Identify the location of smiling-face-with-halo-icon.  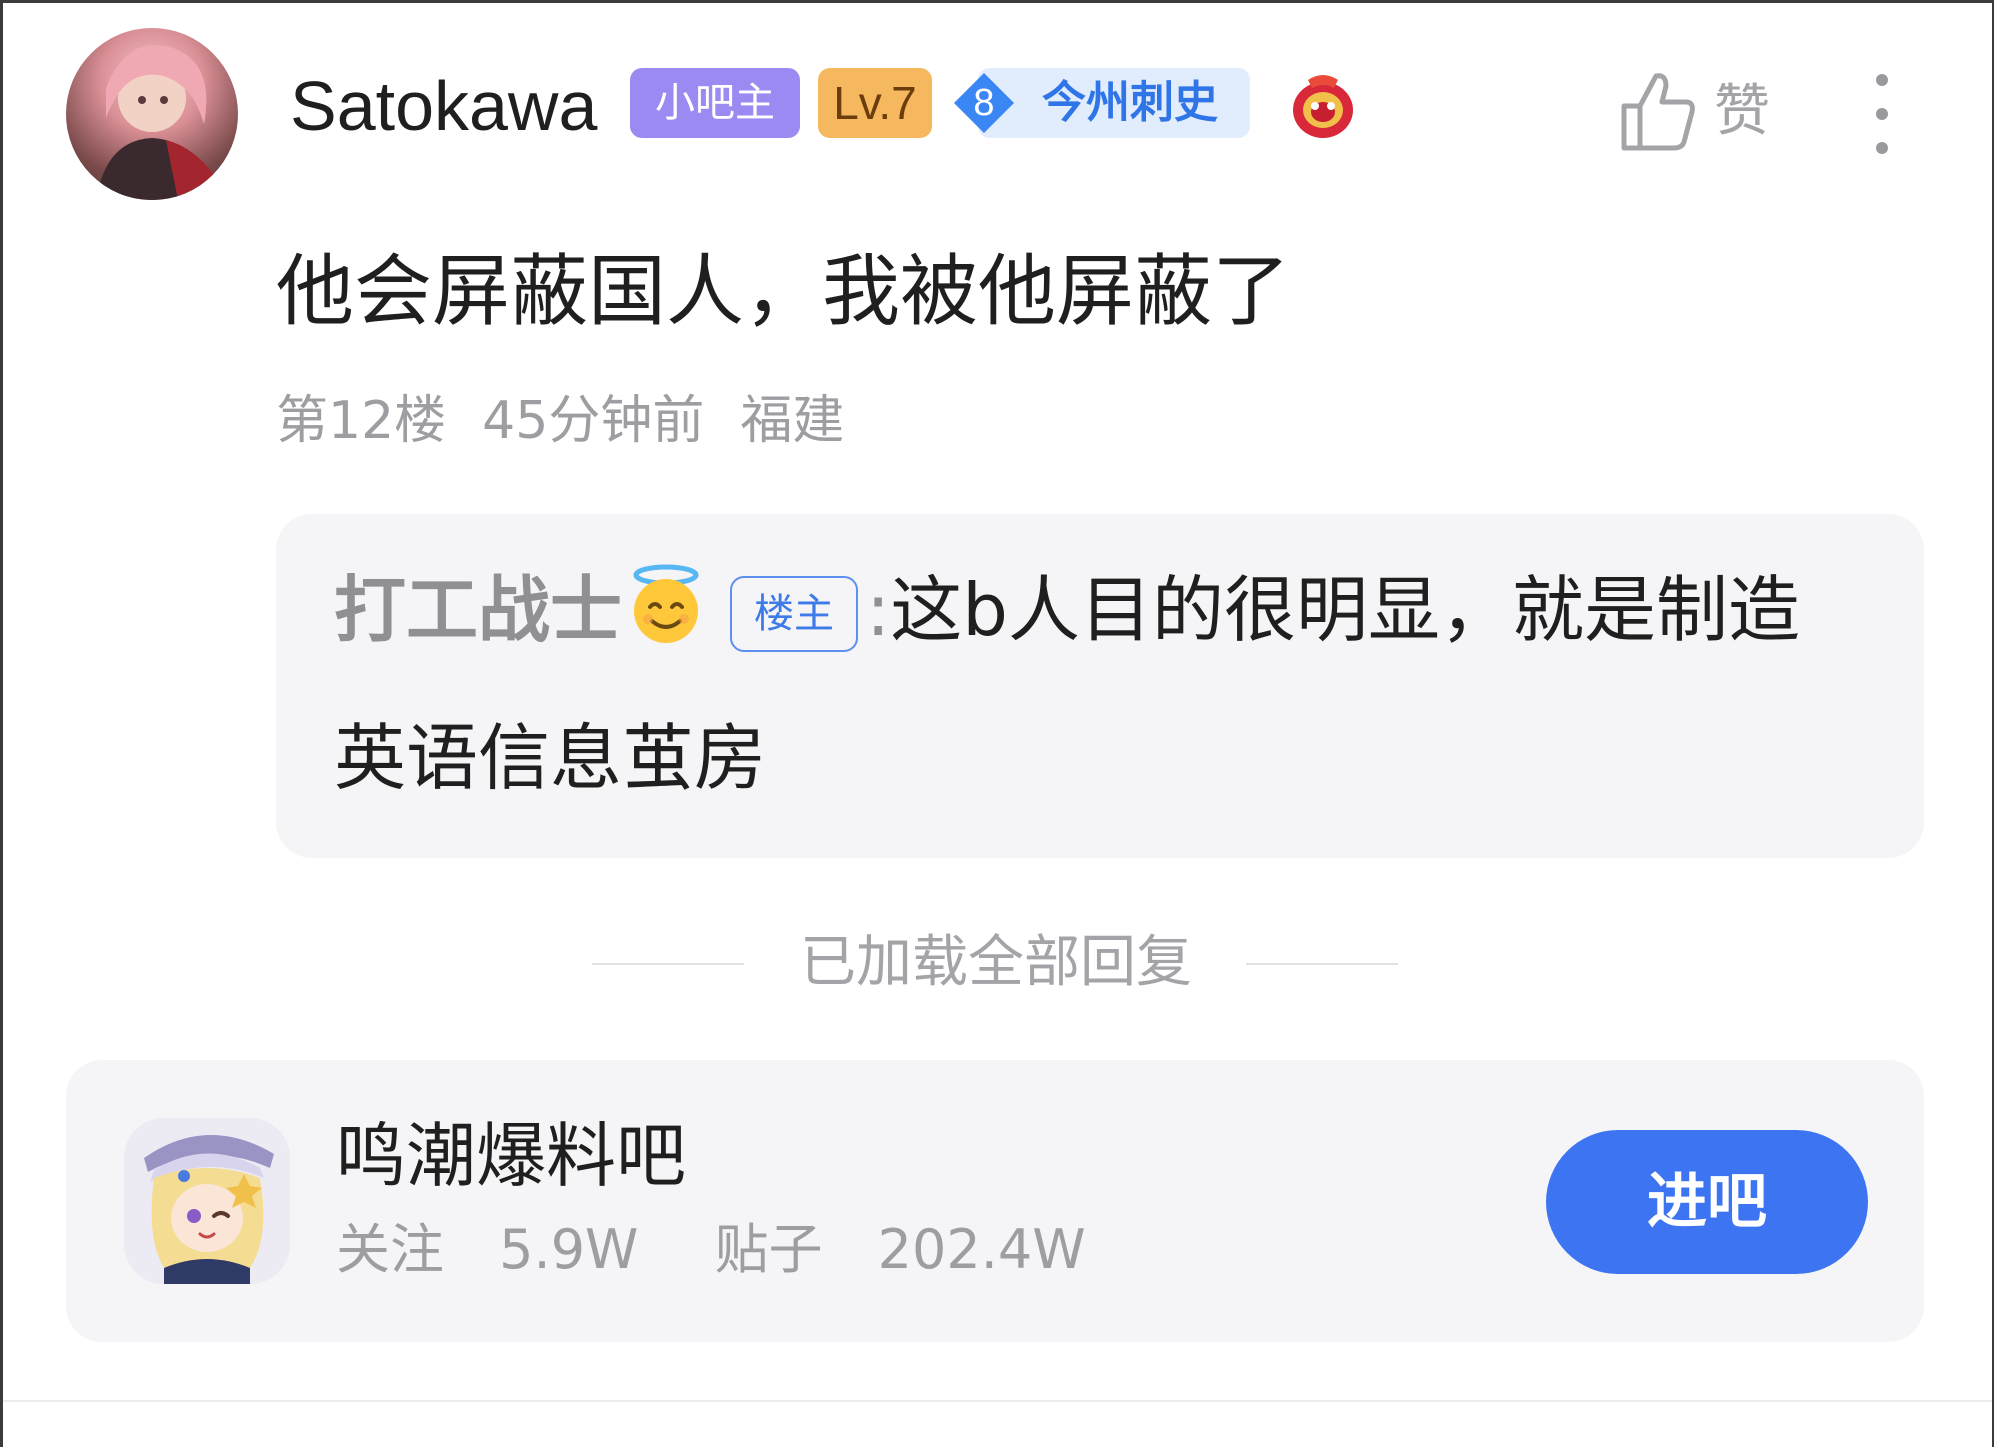
(666, 603).